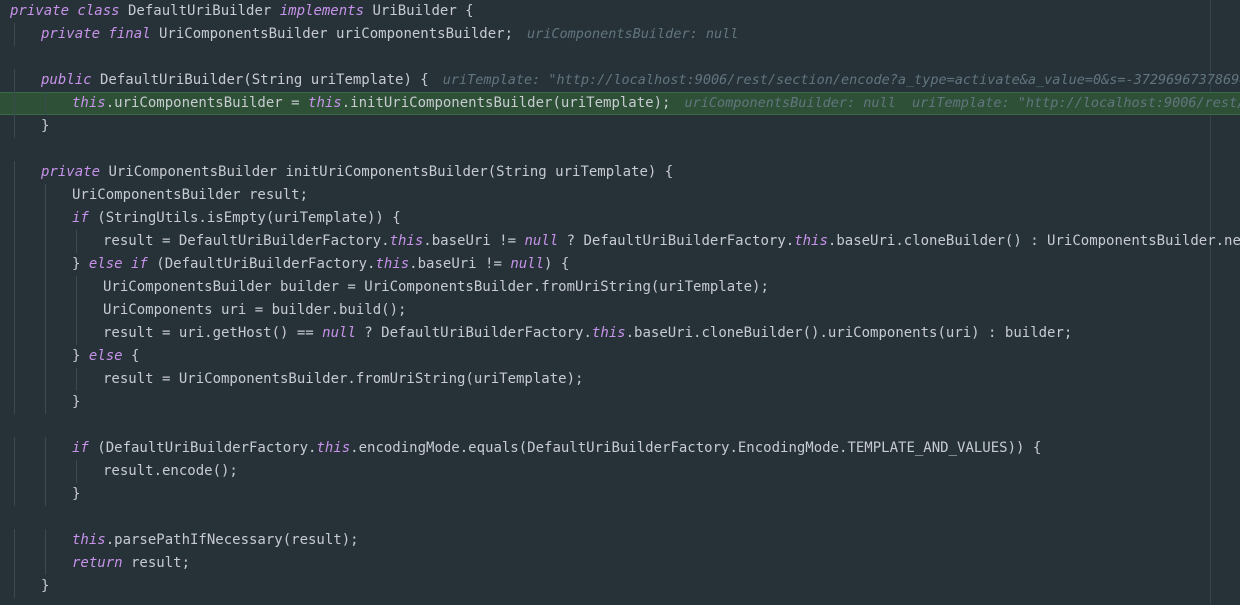 Image resolution: width=1240 pixels, height=605 pixels. What do you see at coordinates (620, 563) in the screenshot?
I see `code-line: return result;` at bounding box center [620, 563].